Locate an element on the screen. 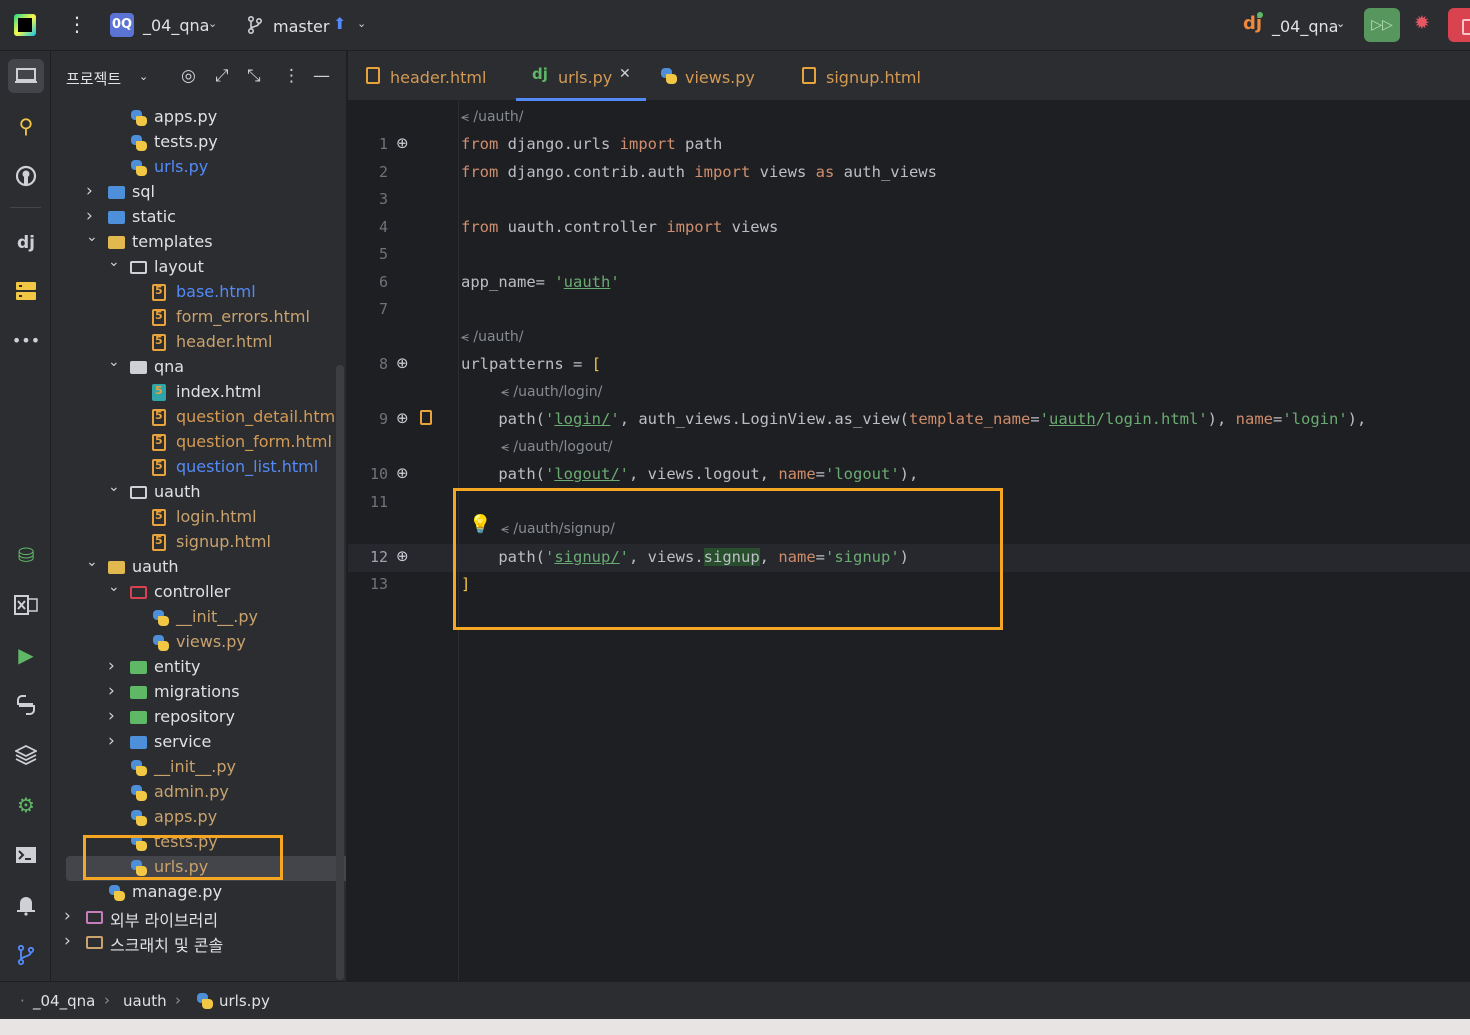 The height and width of the screenshot is (1035, 1470). url-hint: ⪪ /uauth/logout/ is located at coordinates (556, 447).